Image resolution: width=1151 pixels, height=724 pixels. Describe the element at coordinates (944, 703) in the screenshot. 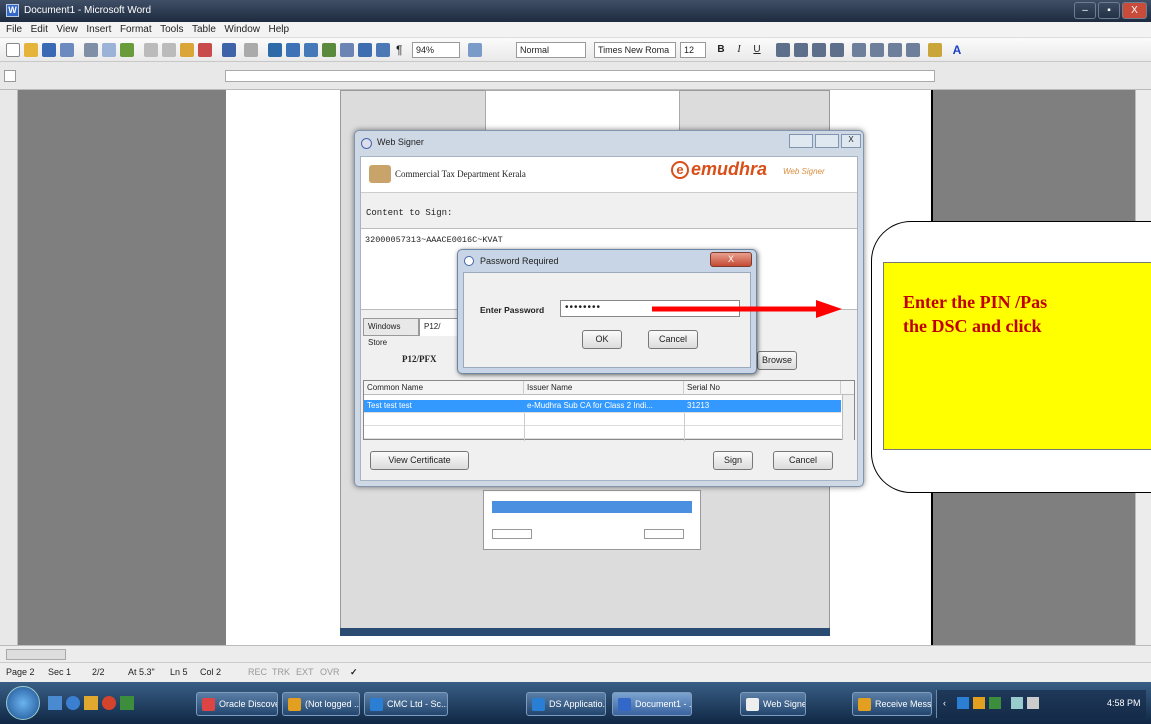

I see `tray-expand-icon: ‹` at that location.